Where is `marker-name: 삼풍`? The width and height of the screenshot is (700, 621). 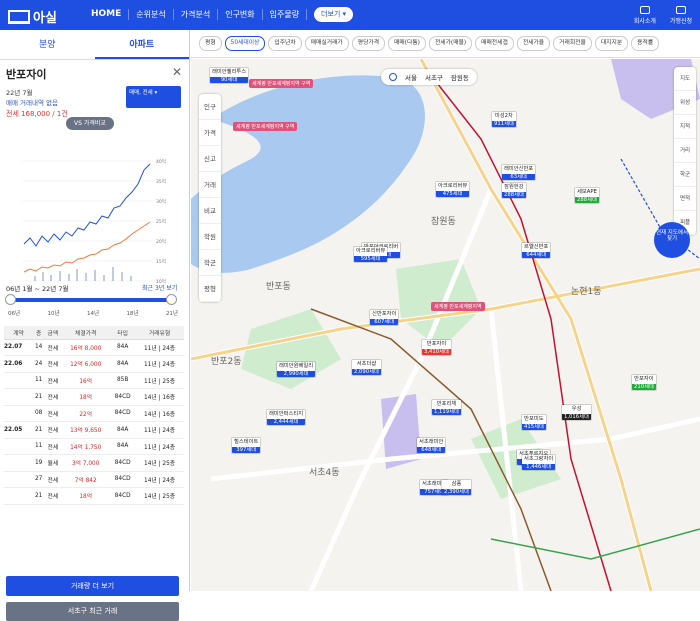 marker-name: 삼풍 is located at coordinates (456, 484).